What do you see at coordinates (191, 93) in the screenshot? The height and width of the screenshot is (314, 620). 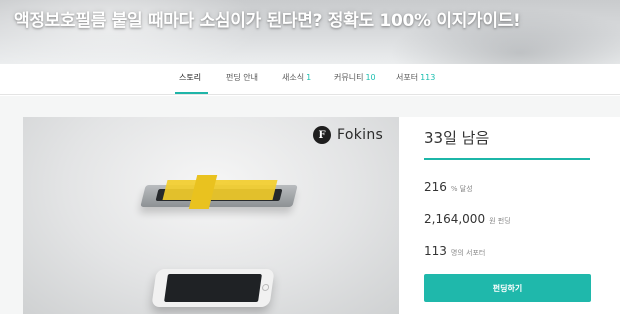 I see `active-tab-indicator` at bounding box center [191, 93].